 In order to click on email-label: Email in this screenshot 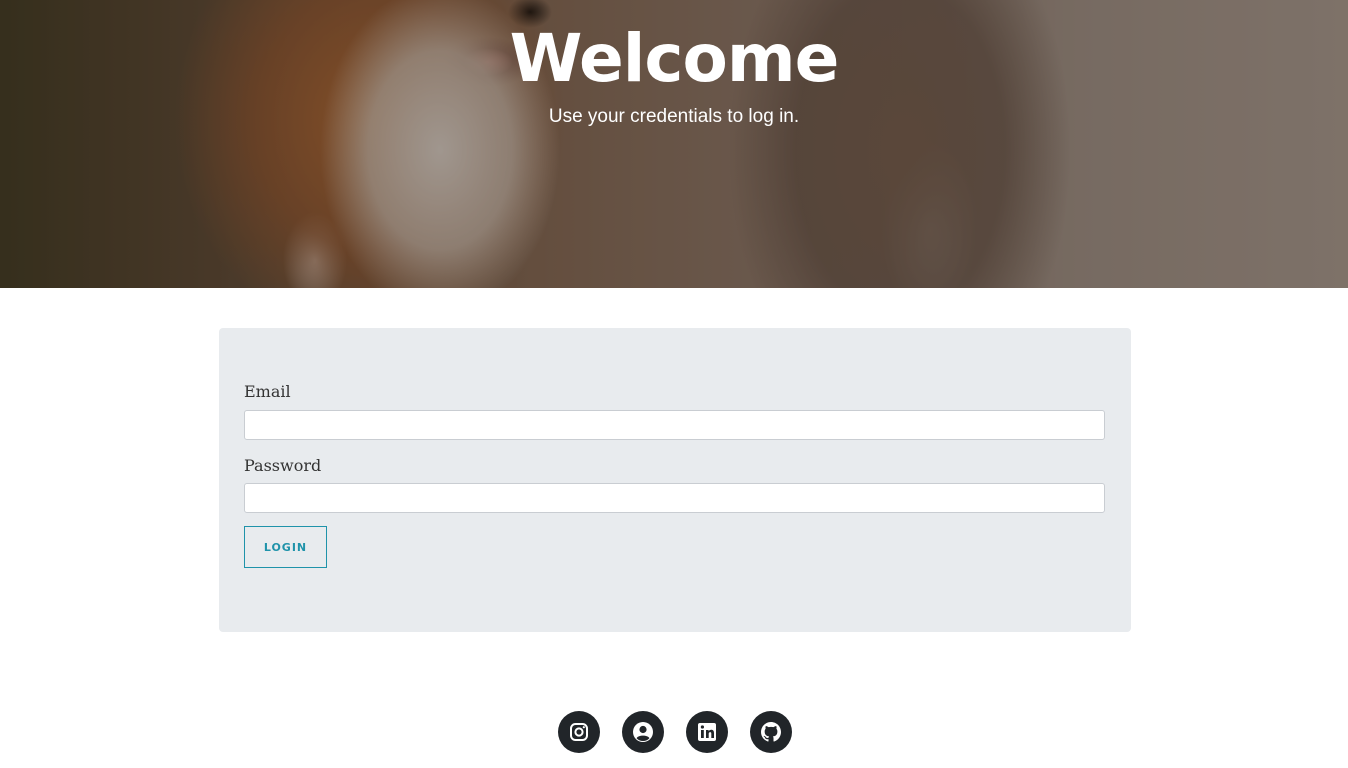, I will do `click(267, 391)`.